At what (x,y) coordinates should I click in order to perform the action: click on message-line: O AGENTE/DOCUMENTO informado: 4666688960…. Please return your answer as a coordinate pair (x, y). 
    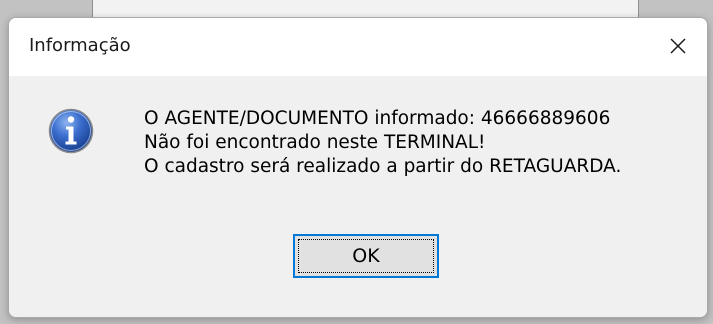
    Looking at the image, I should click on (377, 118).